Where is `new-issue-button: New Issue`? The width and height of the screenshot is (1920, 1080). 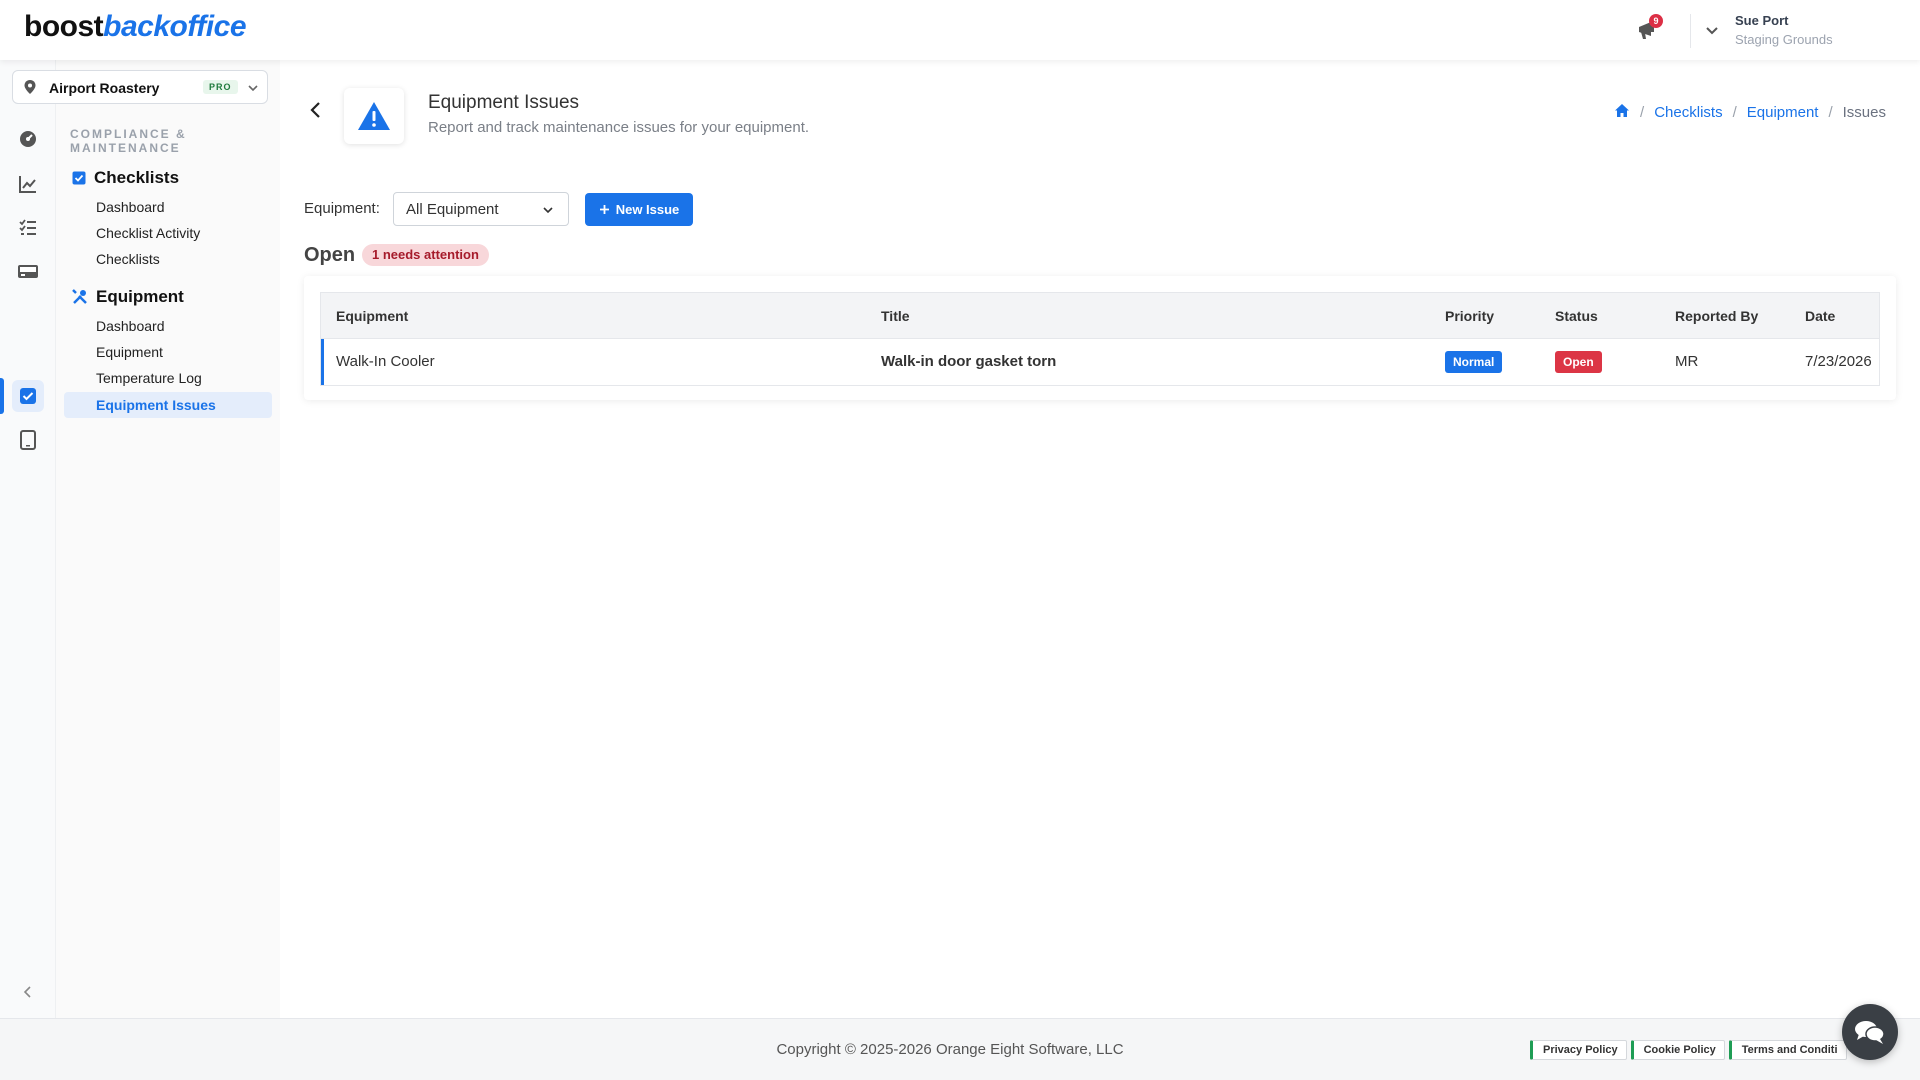 new-issue-button: New Issue is located at coordinates (639, 209).